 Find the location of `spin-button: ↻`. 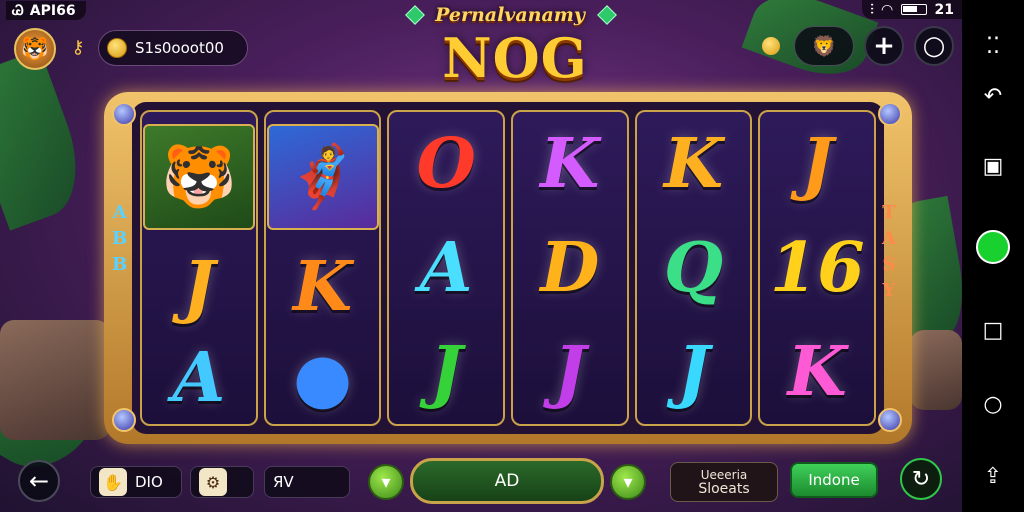

spin-button: ↻ is located at coordinates (921, 479).